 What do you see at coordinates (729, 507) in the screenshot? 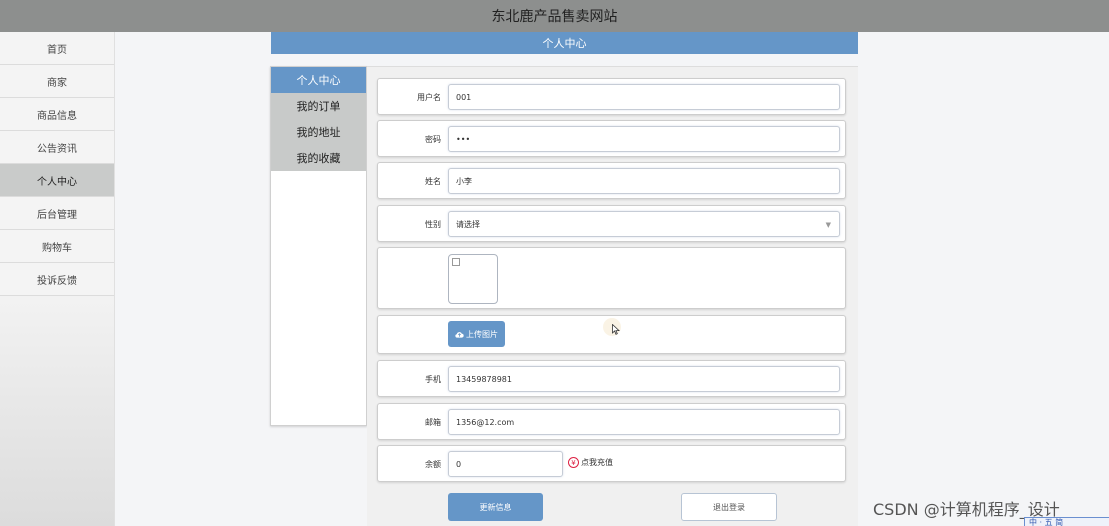
I see `logout-button: 退出登录` at bounding box center [729, 507].